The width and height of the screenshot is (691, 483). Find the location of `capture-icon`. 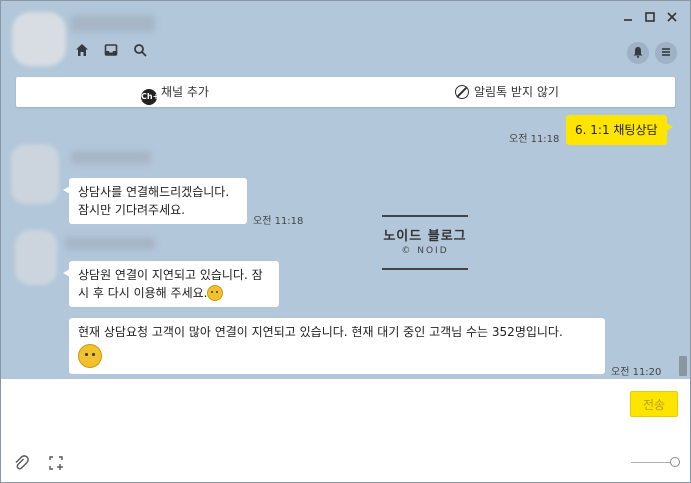

capture-icon is located at coordinates (56, 464).